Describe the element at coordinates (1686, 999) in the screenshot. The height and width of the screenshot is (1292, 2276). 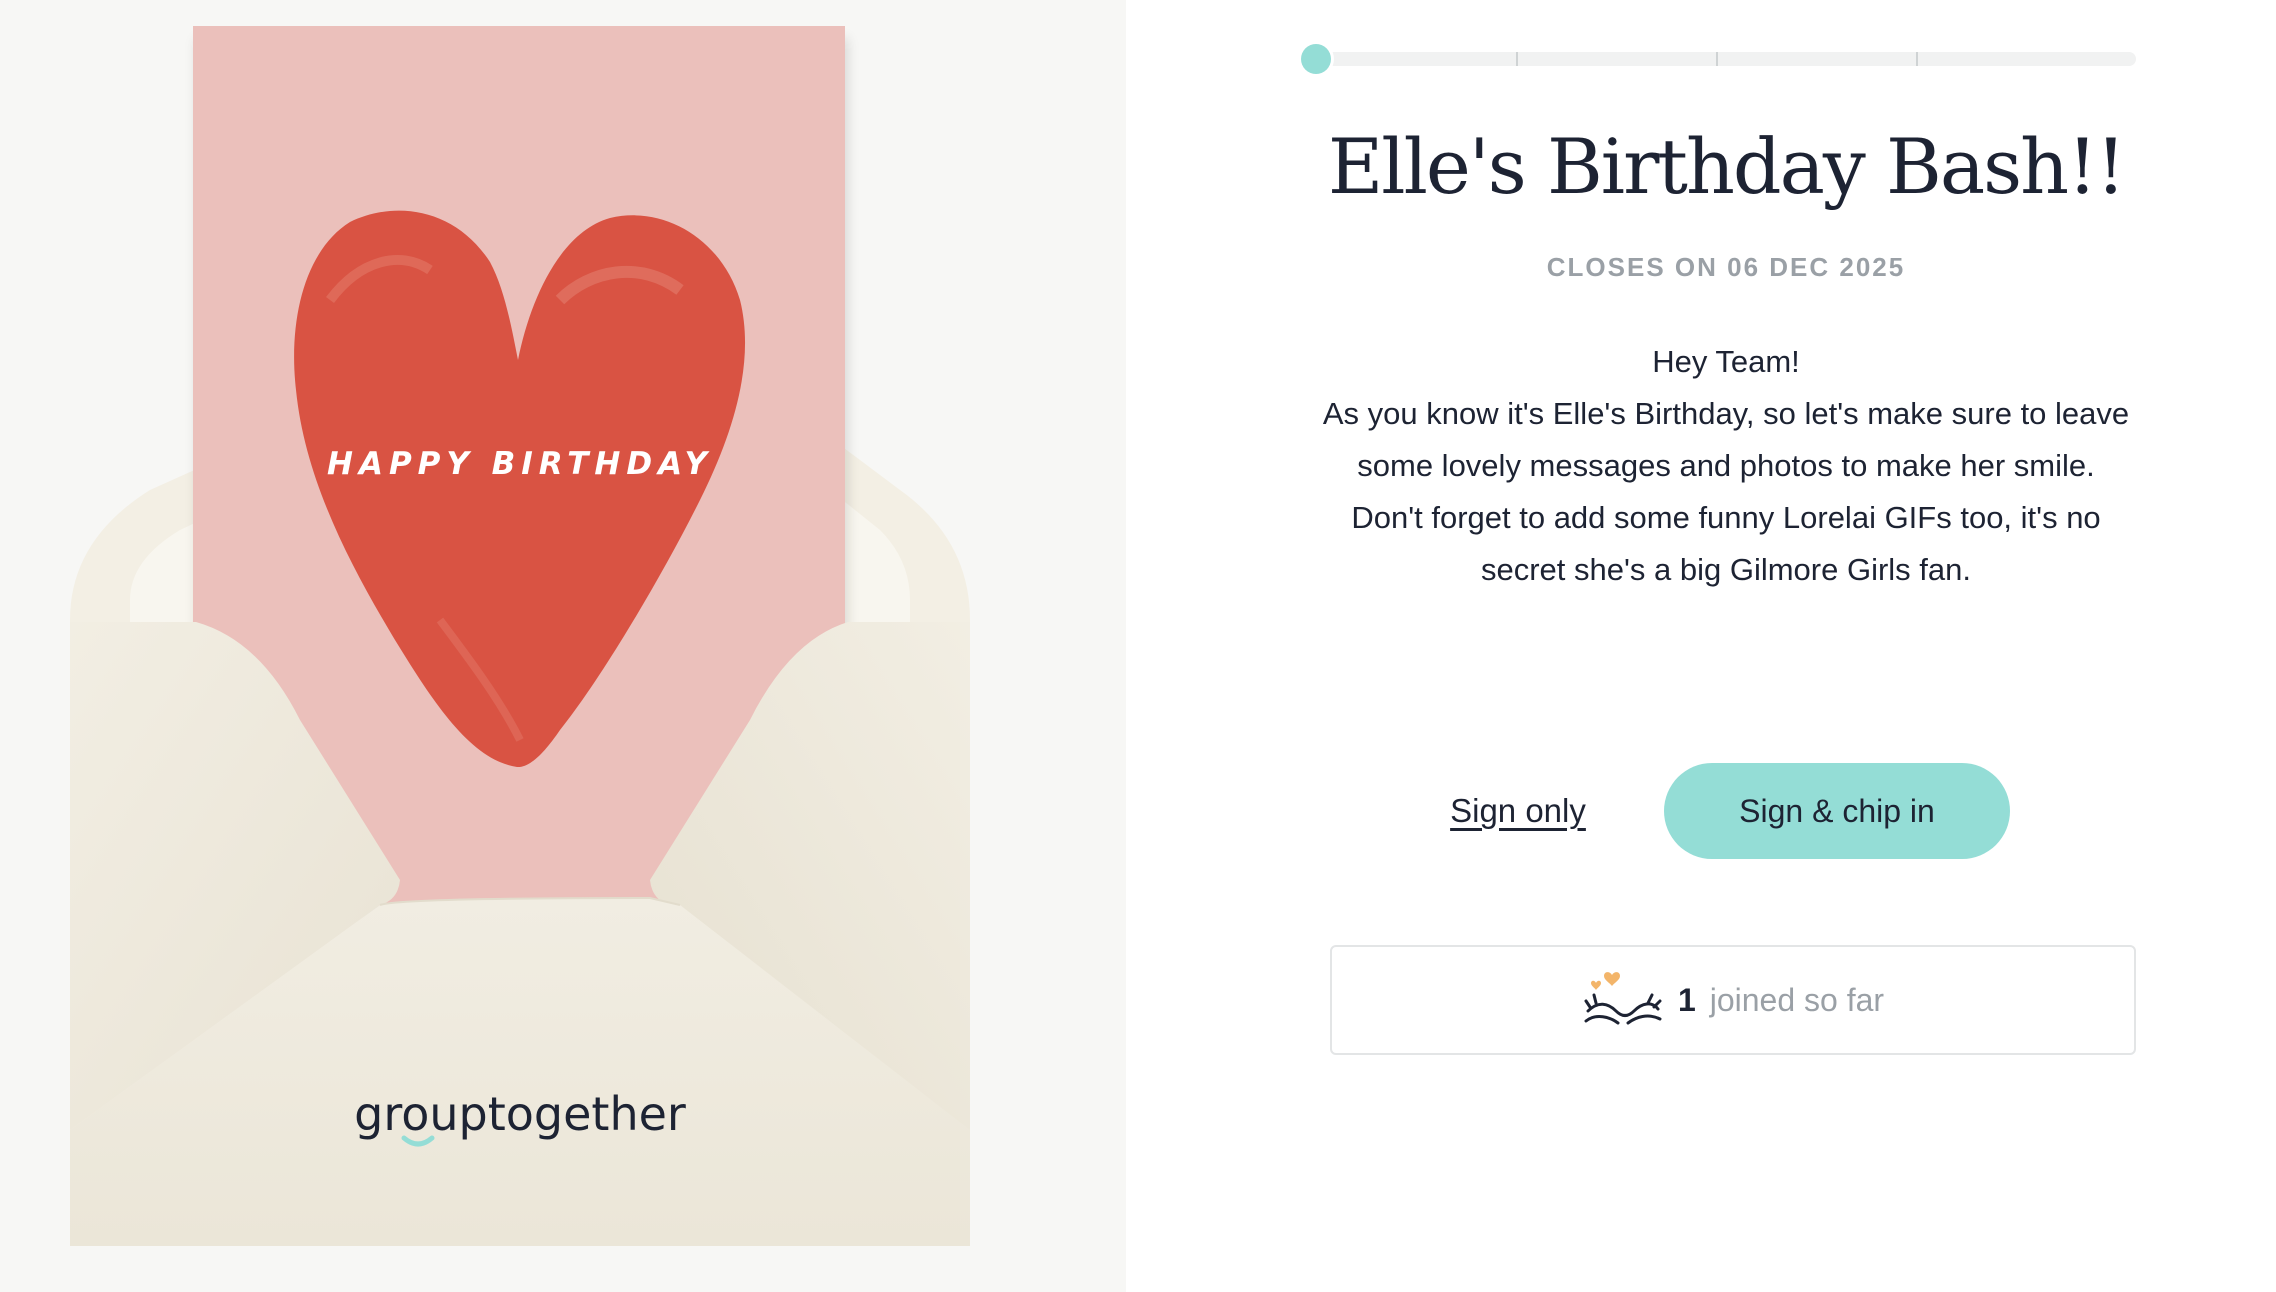
I see `joined-count: 1` at that location.